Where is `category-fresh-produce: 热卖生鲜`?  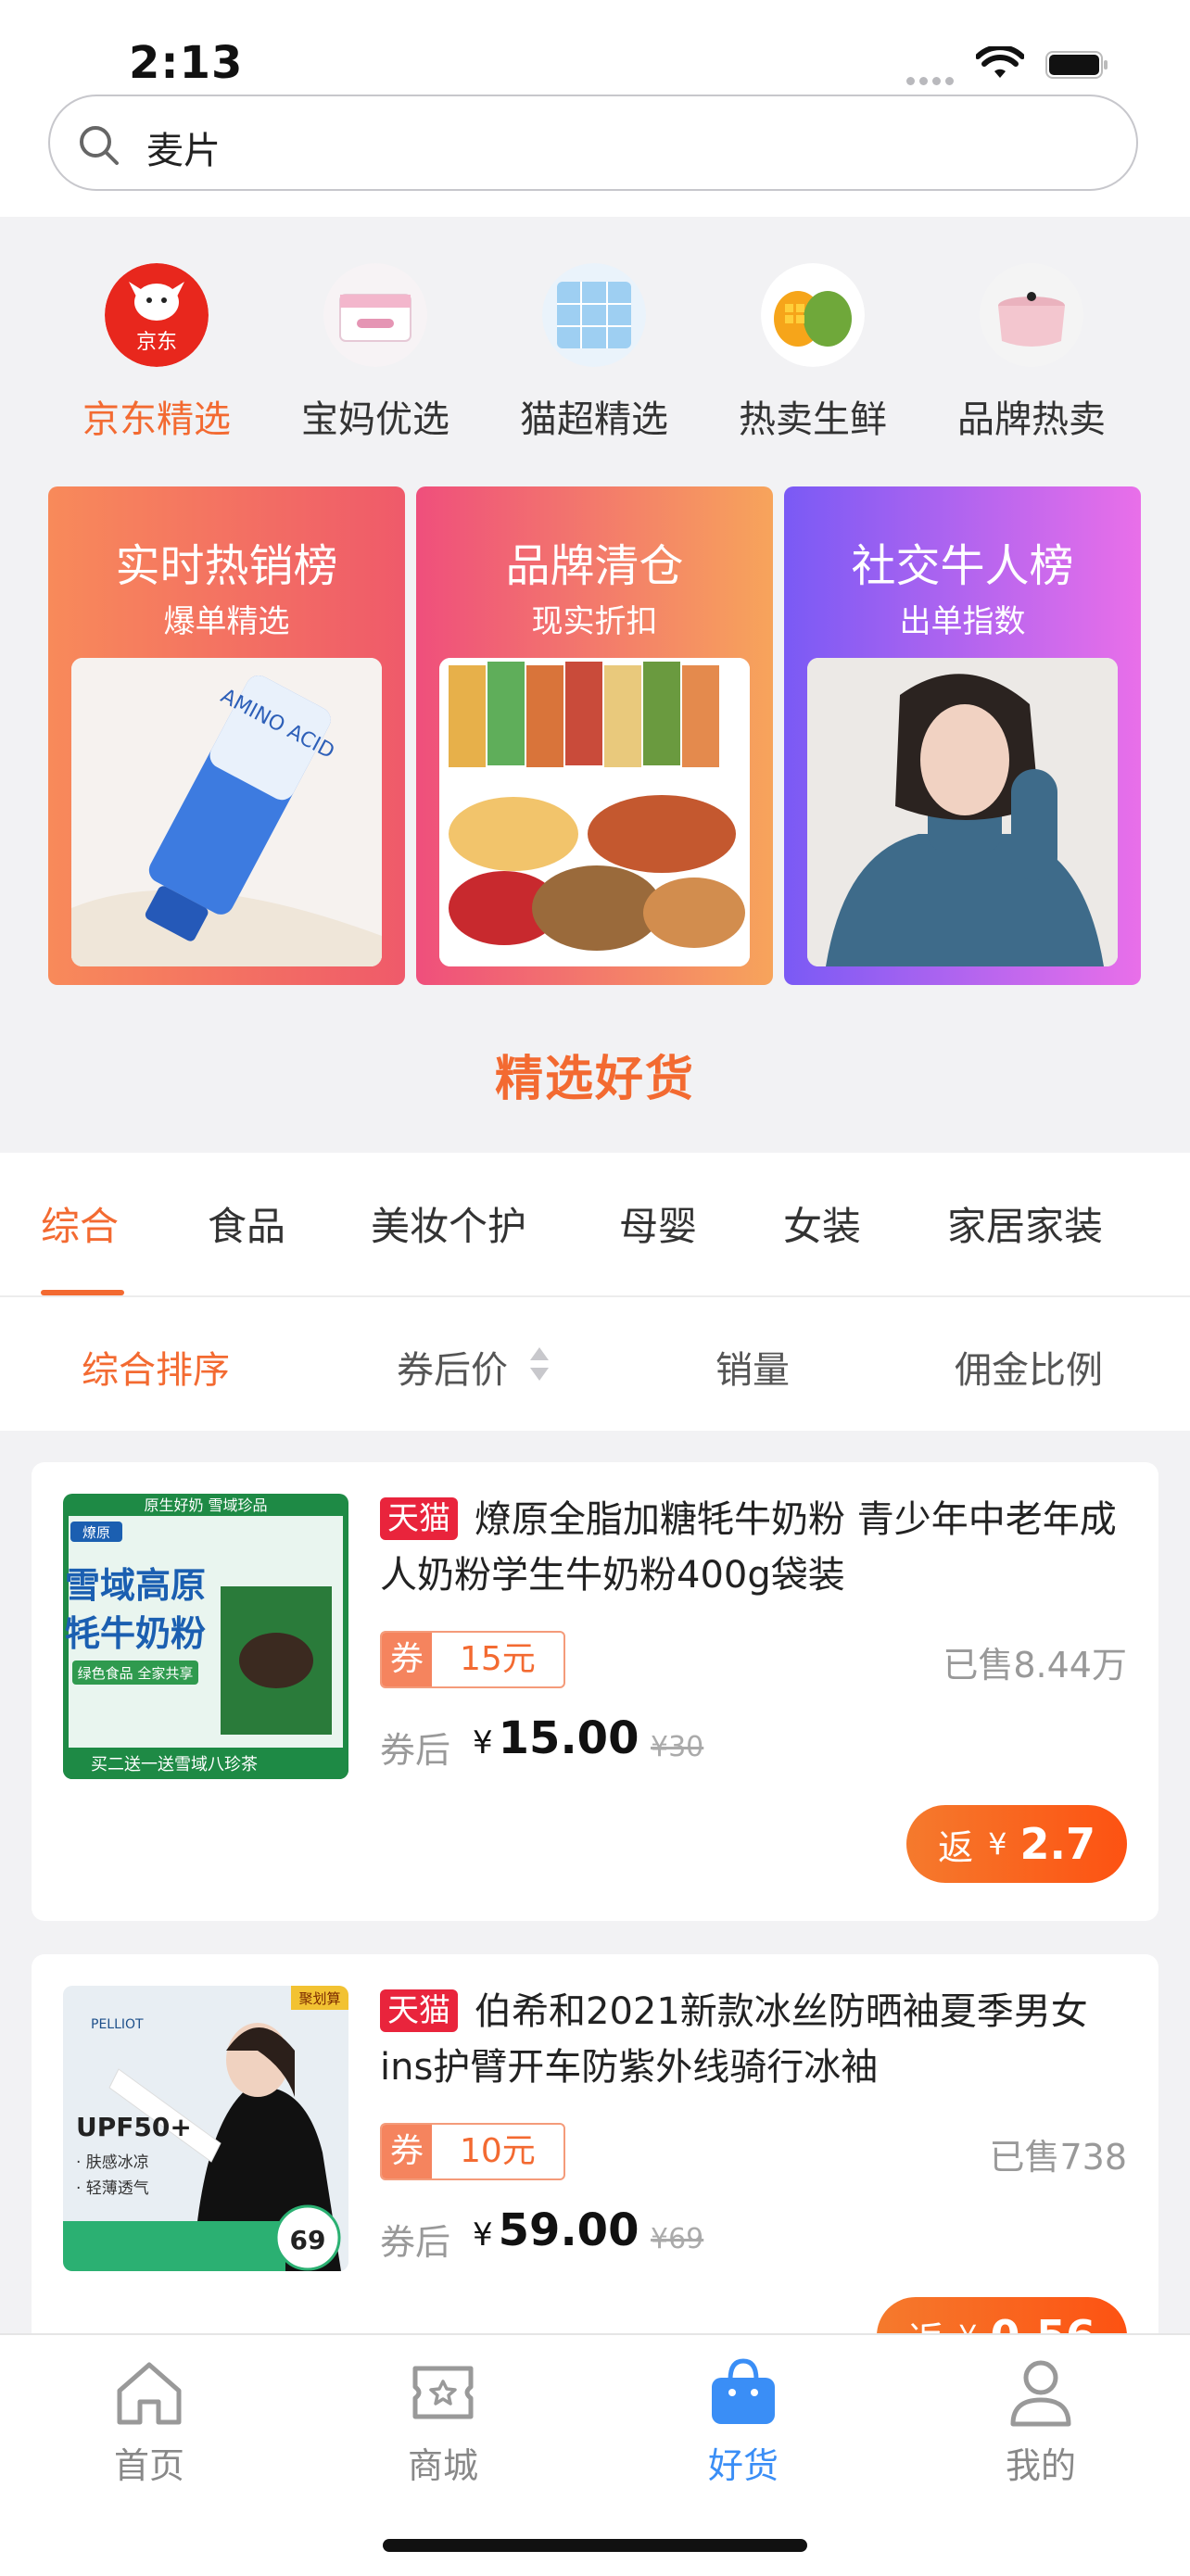
category-fresh-produce: 热卖生鲜 is located at coordinates (813, 353).